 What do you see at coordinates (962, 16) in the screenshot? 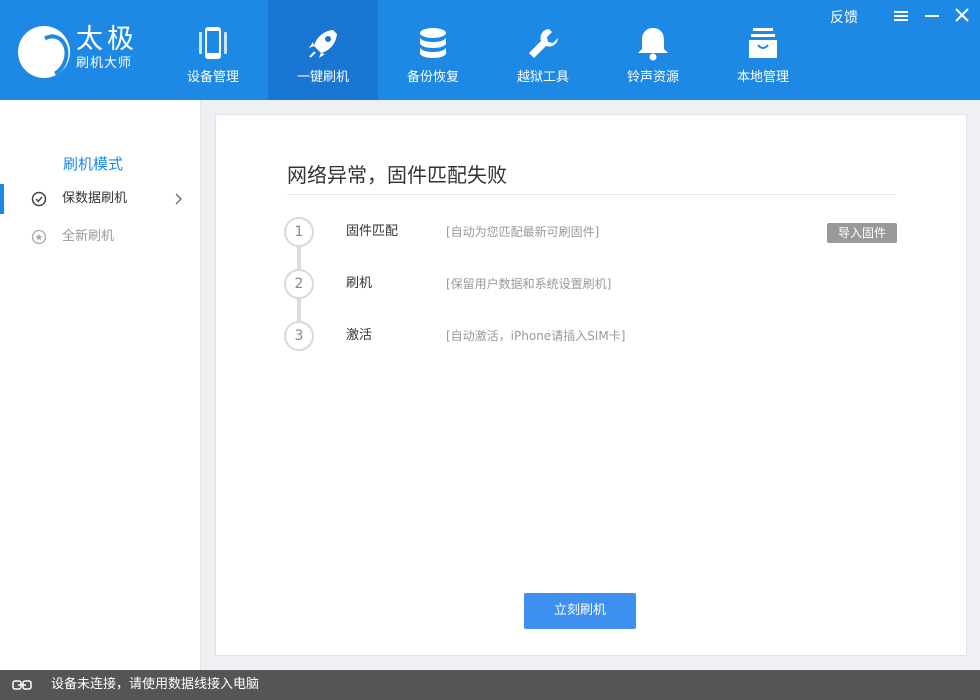
I see `close-icon` at bounding box center [962, 16].